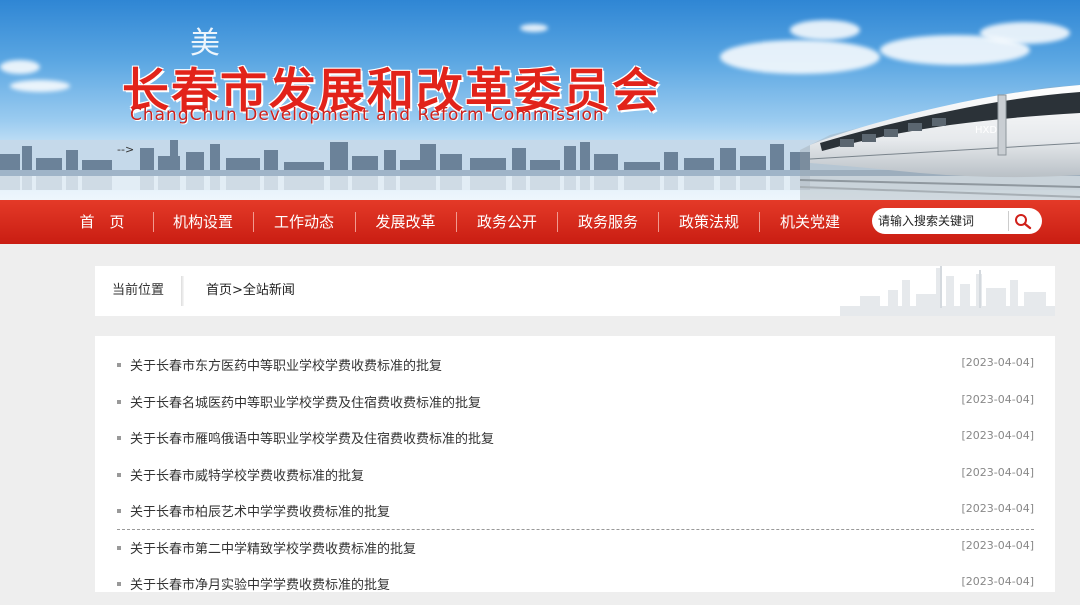 The width and height of the screenshot is (1080, 605). Describe the element at coordinates (138, 290) in the screenshot. I see `breadcrumb-label: 当前位置` at that location.